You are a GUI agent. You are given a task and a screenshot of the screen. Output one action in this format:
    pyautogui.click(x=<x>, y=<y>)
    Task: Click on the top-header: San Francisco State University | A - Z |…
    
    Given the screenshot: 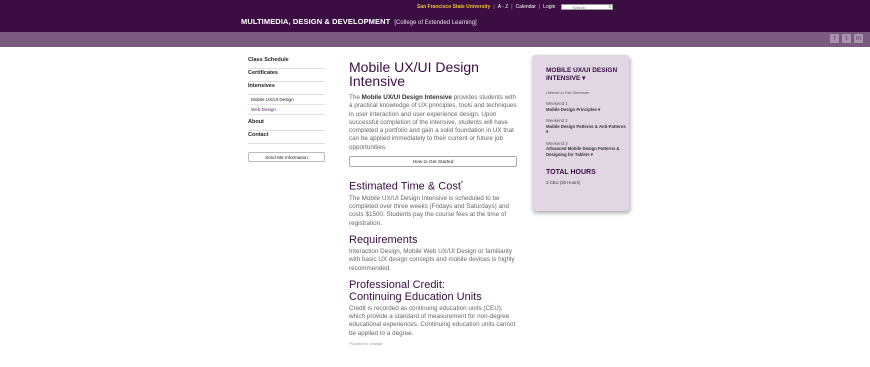 What is the action you would take?
    pyautogui.click(x=435, y=16)
    